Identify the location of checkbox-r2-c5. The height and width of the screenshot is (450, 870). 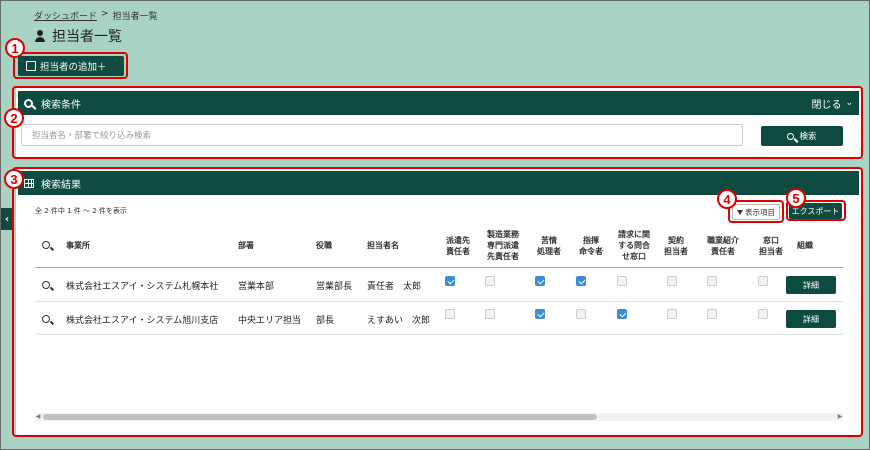
(622, 314).